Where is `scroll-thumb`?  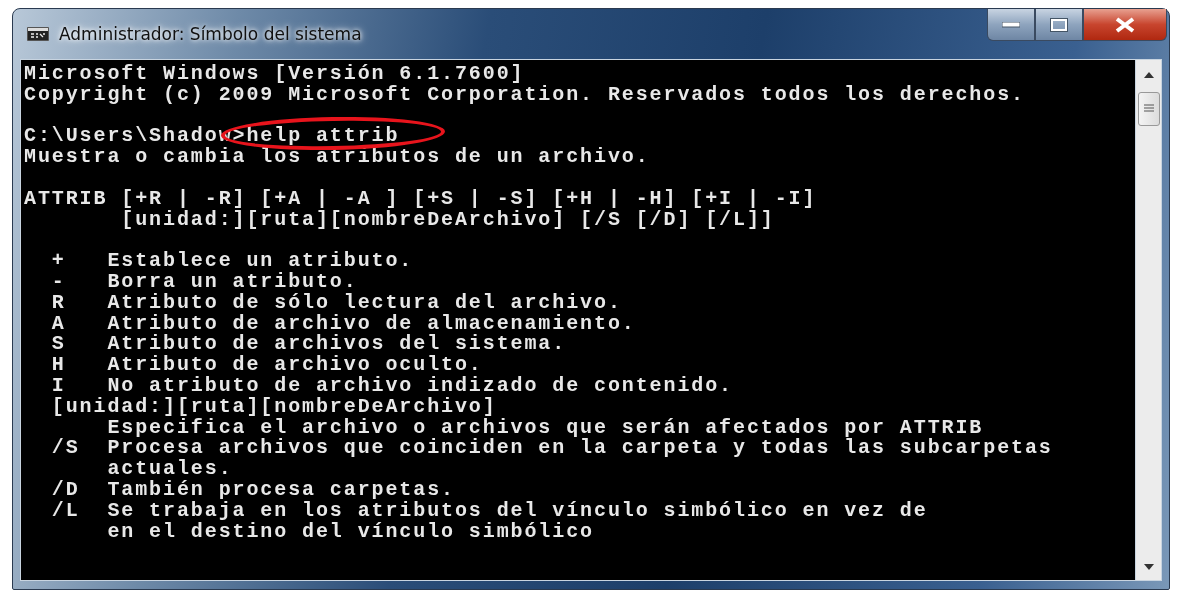
scroll-thumb is located at coordinates (1148, 109).